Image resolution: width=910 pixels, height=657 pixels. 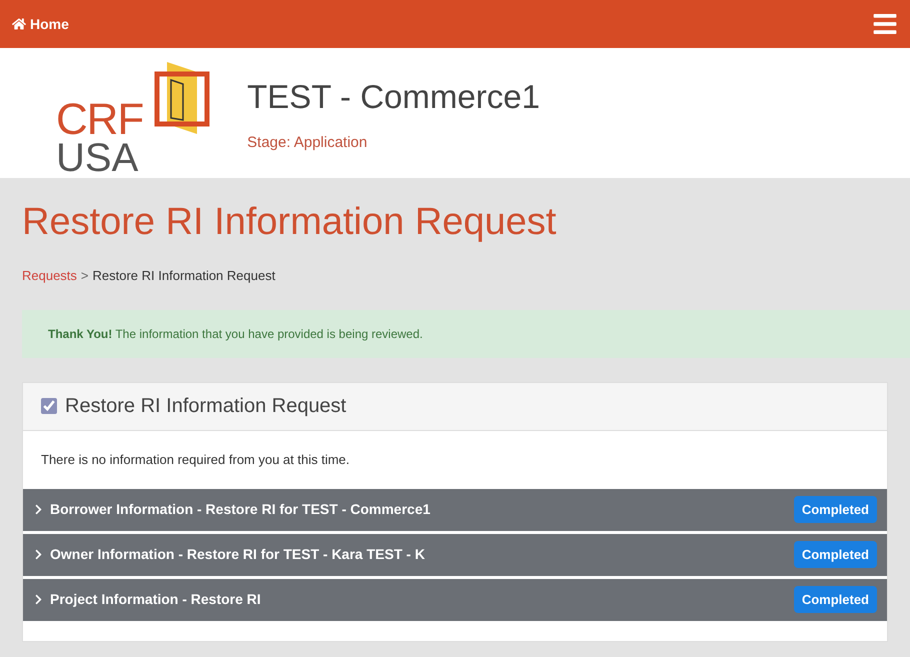 What do you see at coordinates (240, 509) in the screenshot?
I see `section-title: Borrower Information - Restore RI for TEST - Commerce1` at bounding box center [240, 509].